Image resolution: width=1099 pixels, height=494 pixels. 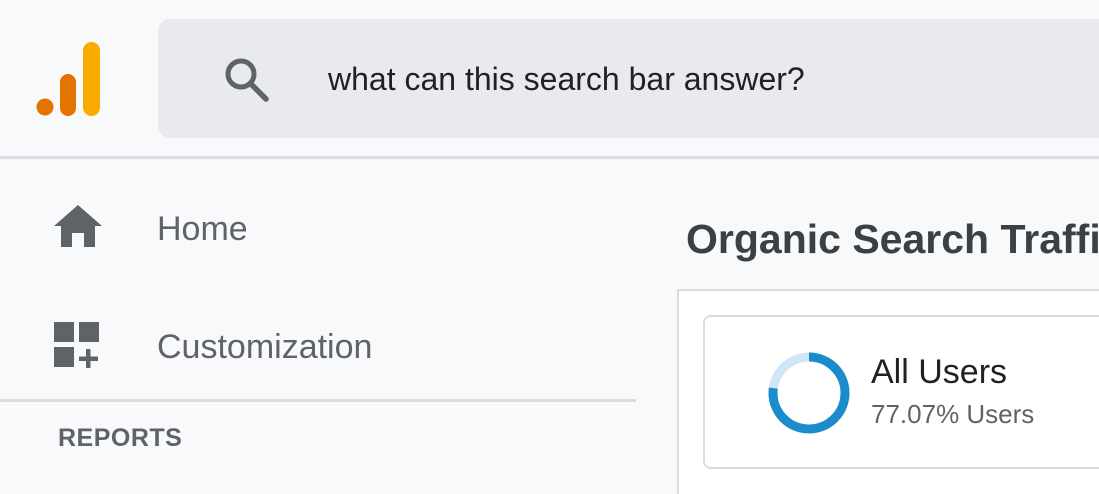 I want to click on home-icon, so click(x=78, y=226).